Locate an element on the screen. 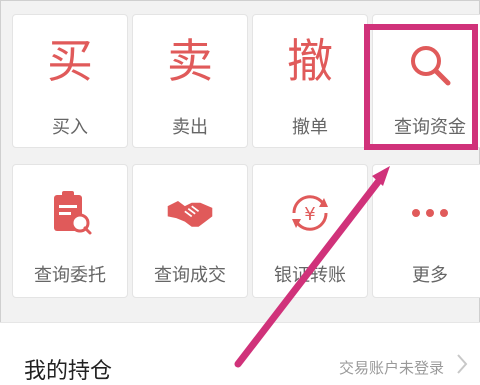  query-orders-button: 查询委托 is located at coordinates (70, 231).